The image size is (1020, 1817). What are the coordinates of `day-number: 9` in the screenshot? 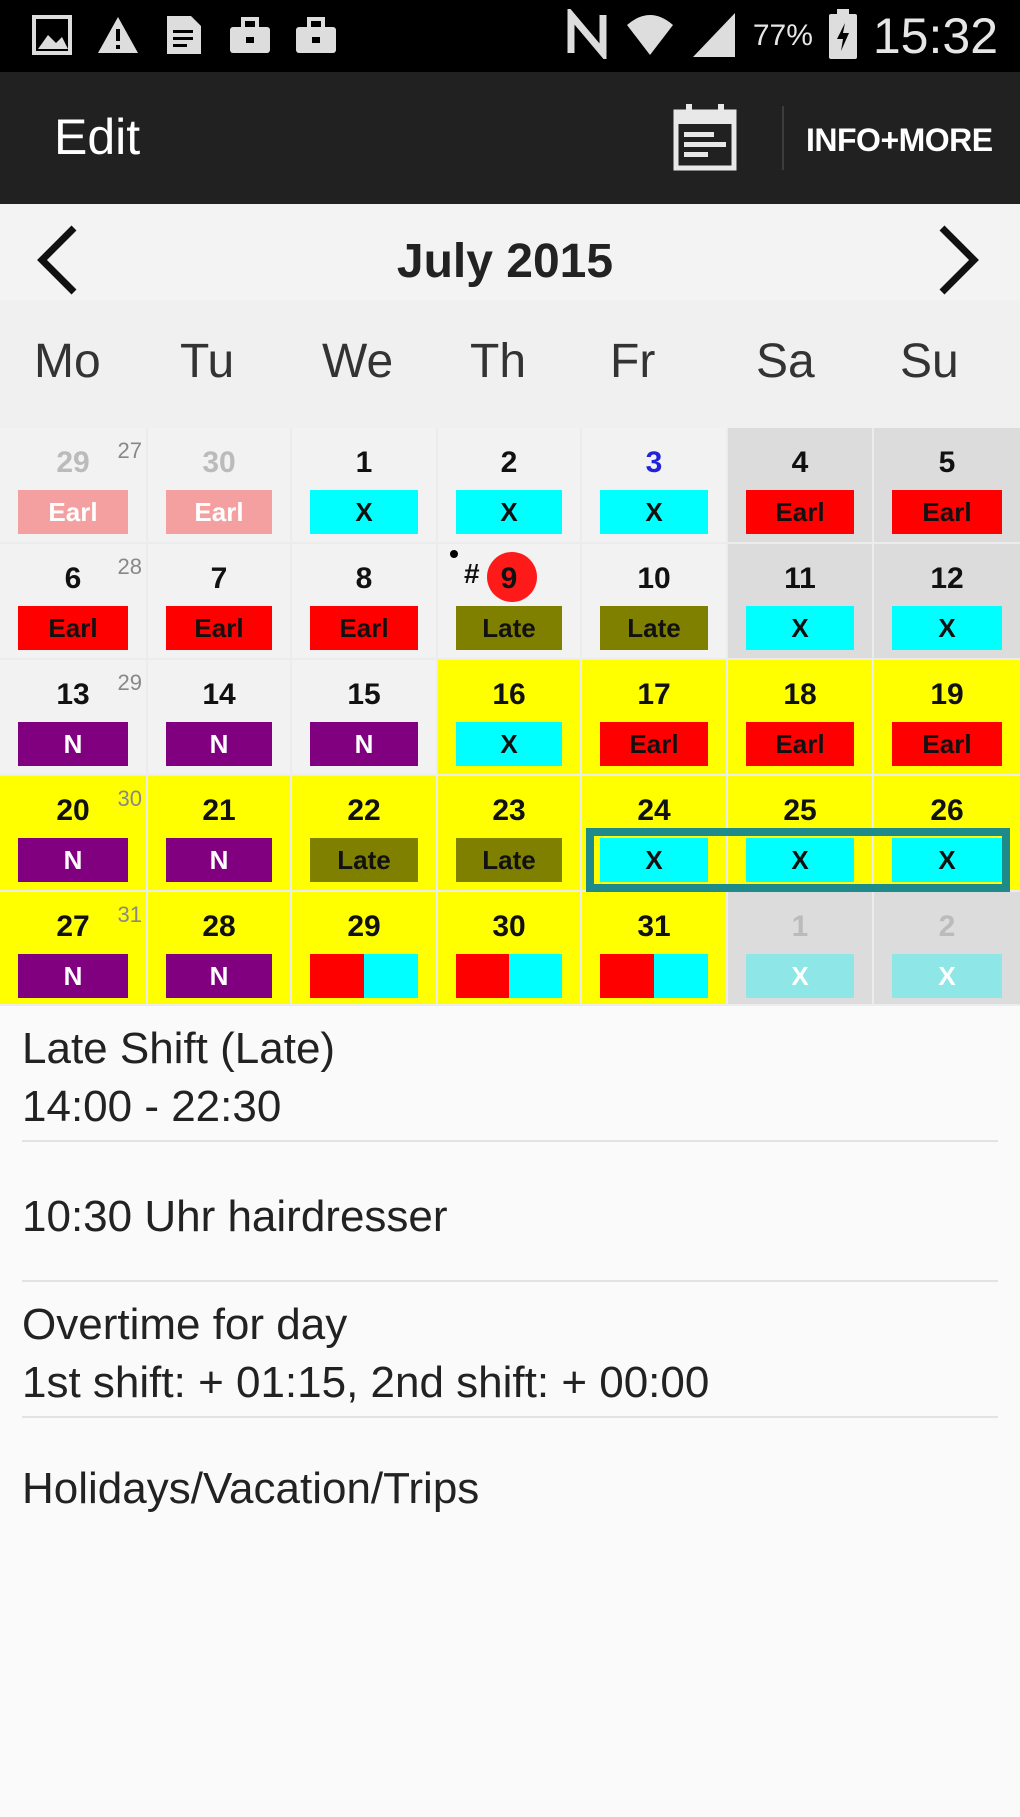 It's located at (509, 578).